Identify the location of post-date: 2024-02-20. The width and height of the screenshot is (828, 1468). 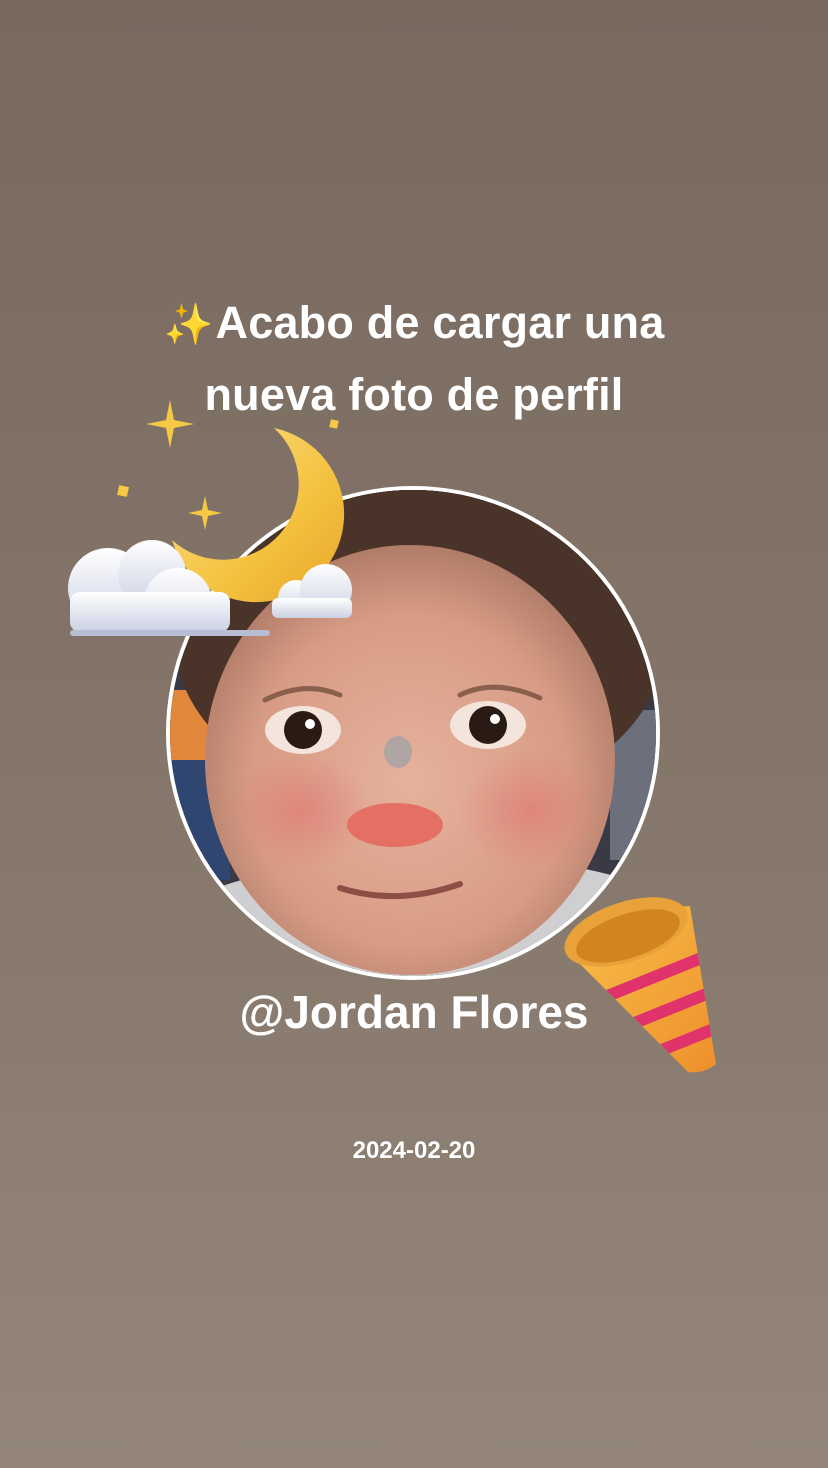
(414, 1150).